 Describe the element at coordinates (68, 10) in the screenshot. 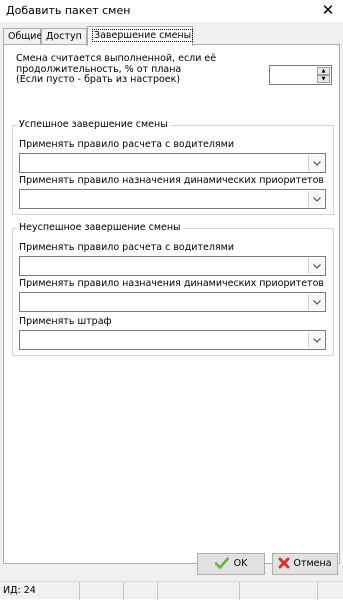

I see `window-title: Добавить пакет смен` at that location.